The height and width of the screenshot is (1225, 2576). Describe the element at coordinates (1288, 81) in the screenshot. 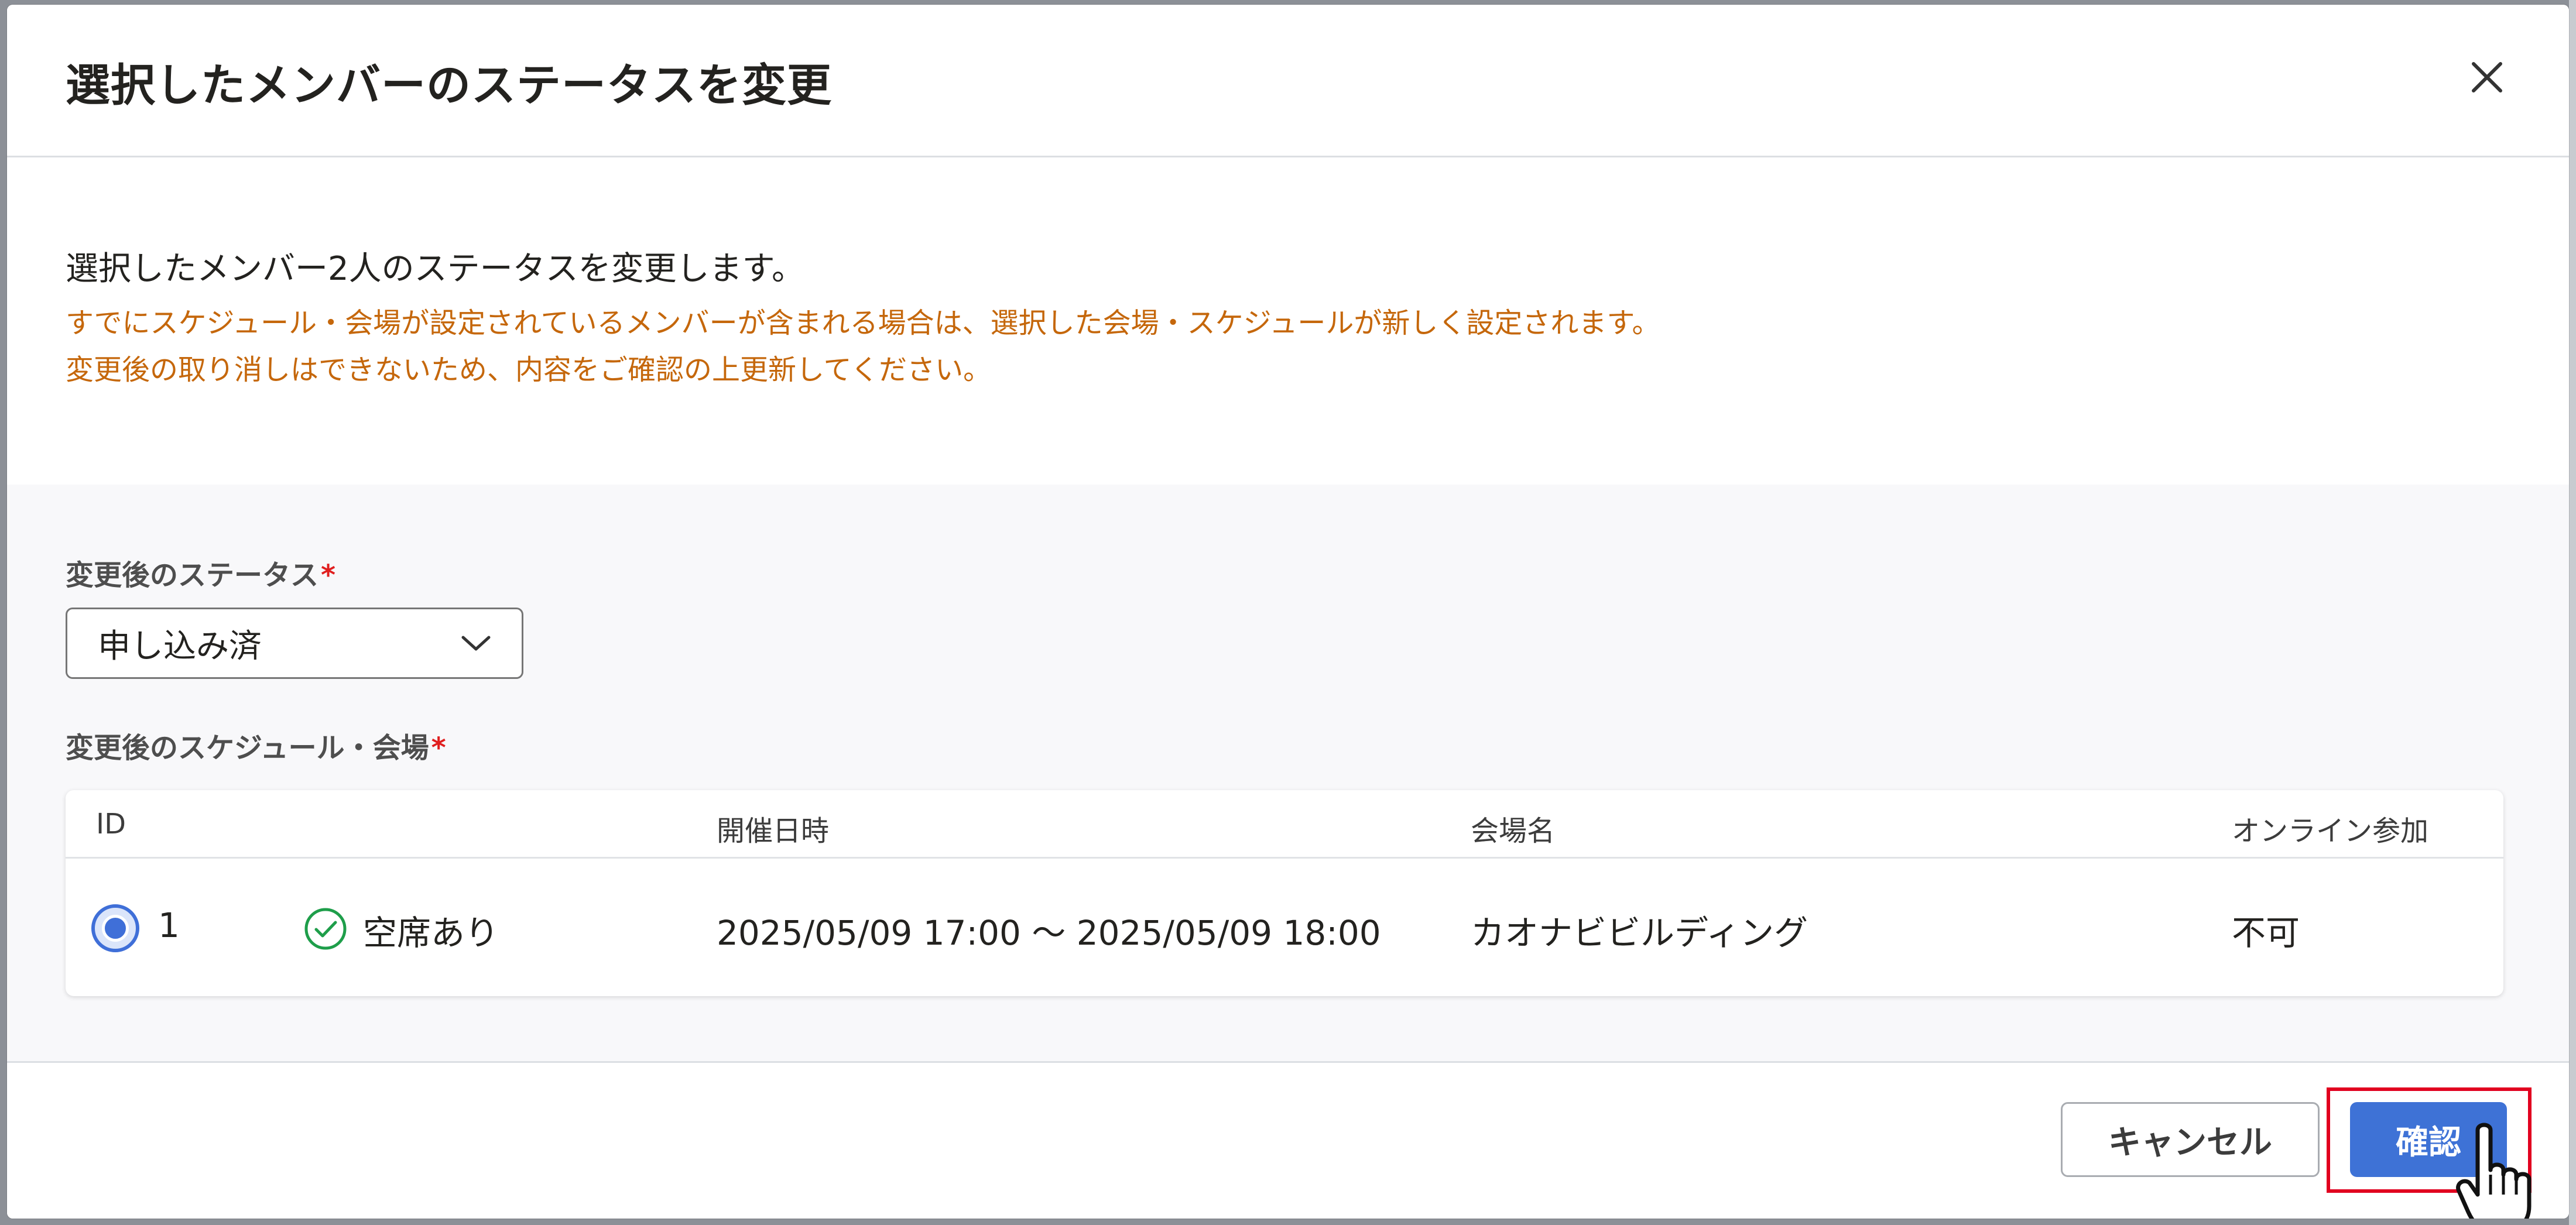

I see `dialog-header: 選択したメンバーのステータスを変更` at that location.